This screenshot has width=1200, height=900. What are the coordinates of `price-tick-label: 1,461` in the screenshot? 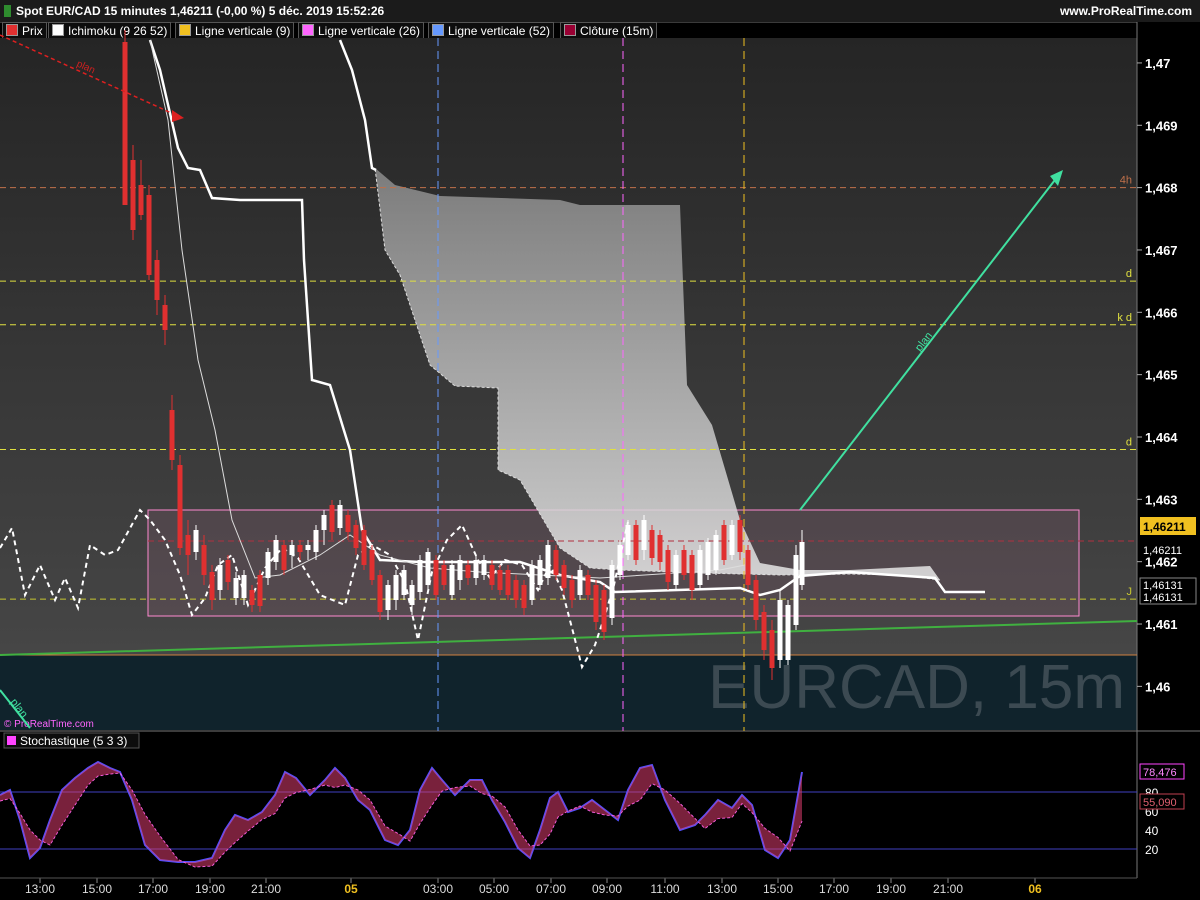 It's located at (1161, 624).